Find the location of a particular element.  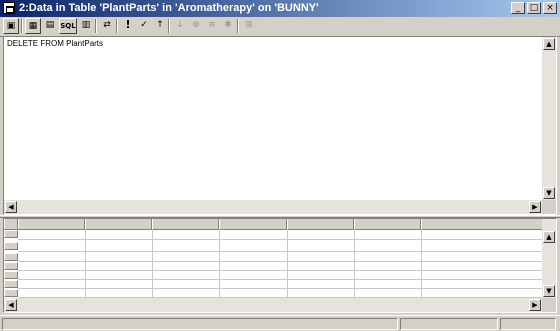

group-by-icon: ≡ is located at coordinates (212, 25).